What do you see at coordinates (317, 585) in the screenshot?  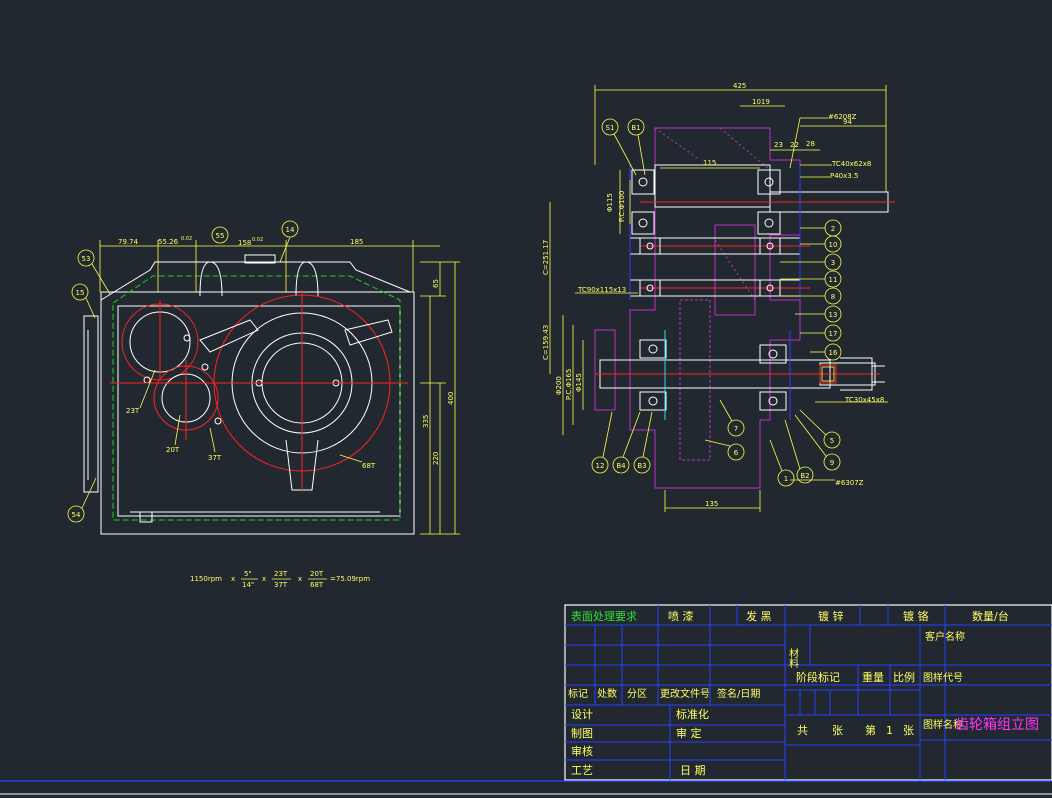 I see `formula-f3-den: 68T` at bounding box center [317, 585].